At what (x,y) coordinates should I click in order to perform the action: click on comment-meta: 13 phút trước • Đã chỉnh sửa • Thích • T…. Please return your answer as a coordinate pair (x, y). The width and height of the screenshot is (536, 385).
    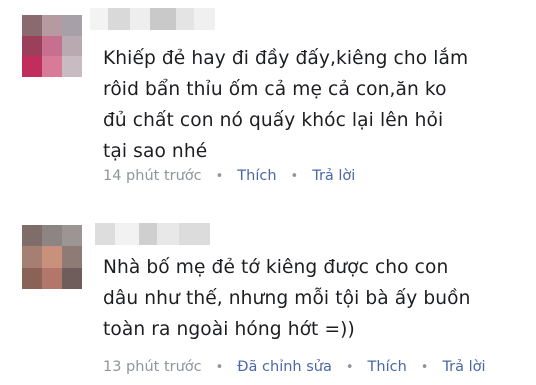
    Looking at the image, I should click on (294, 367).